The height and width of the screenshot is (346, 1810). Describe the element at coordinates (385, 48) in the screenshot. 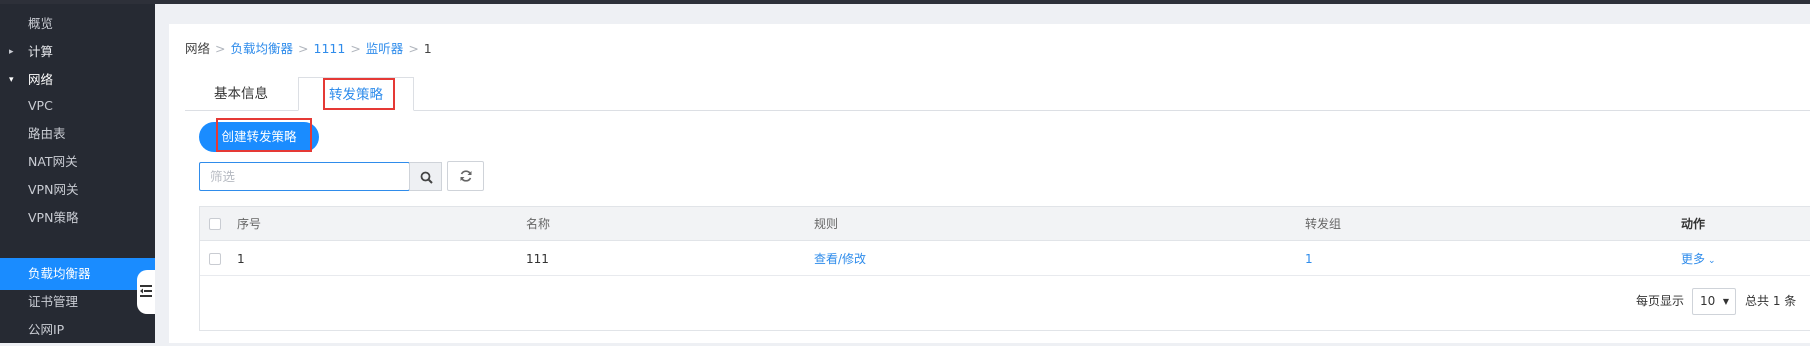

I see `breadcrumb-listener: 监听器` at that location.